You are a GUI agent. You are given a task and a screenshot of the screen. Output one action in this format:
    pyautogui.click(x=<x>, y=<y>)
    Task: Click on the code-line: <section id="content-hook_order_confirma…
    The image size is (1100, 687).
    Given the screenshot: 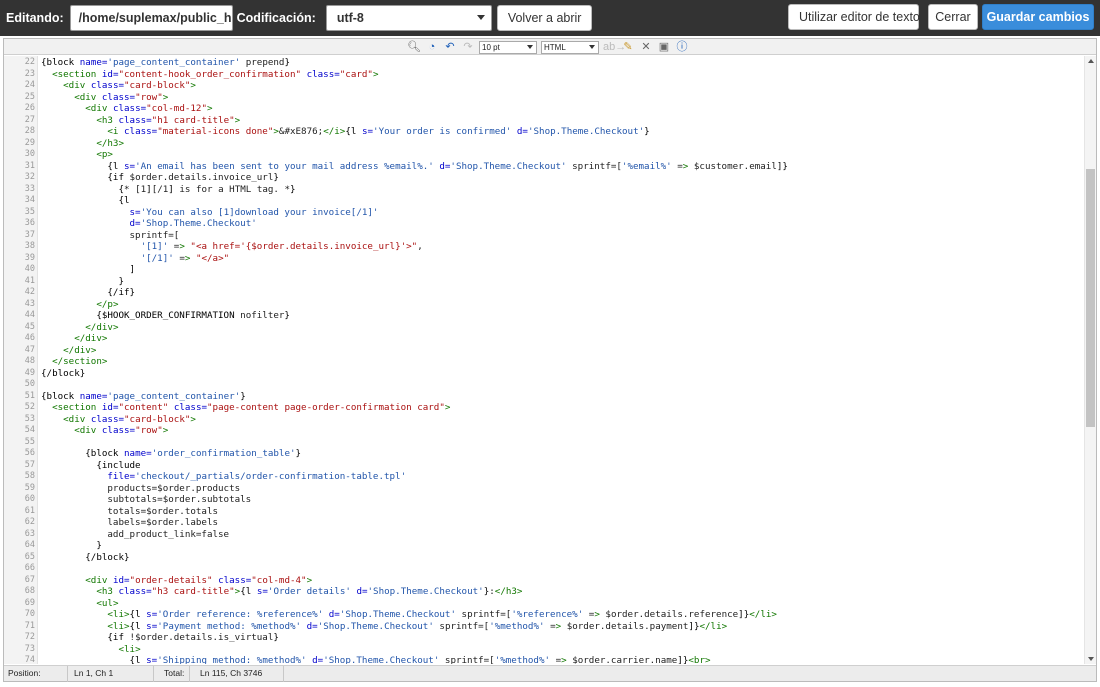 What is the action you would take?
    pyautogui.click(x=209, y=75)
    